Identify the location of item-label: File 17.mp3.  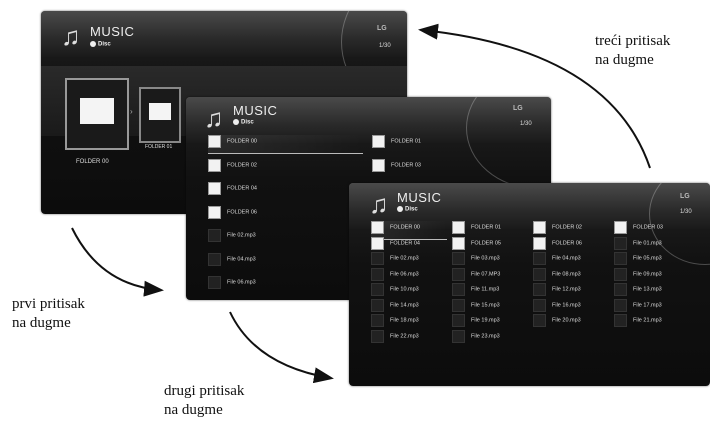
(647, 305).